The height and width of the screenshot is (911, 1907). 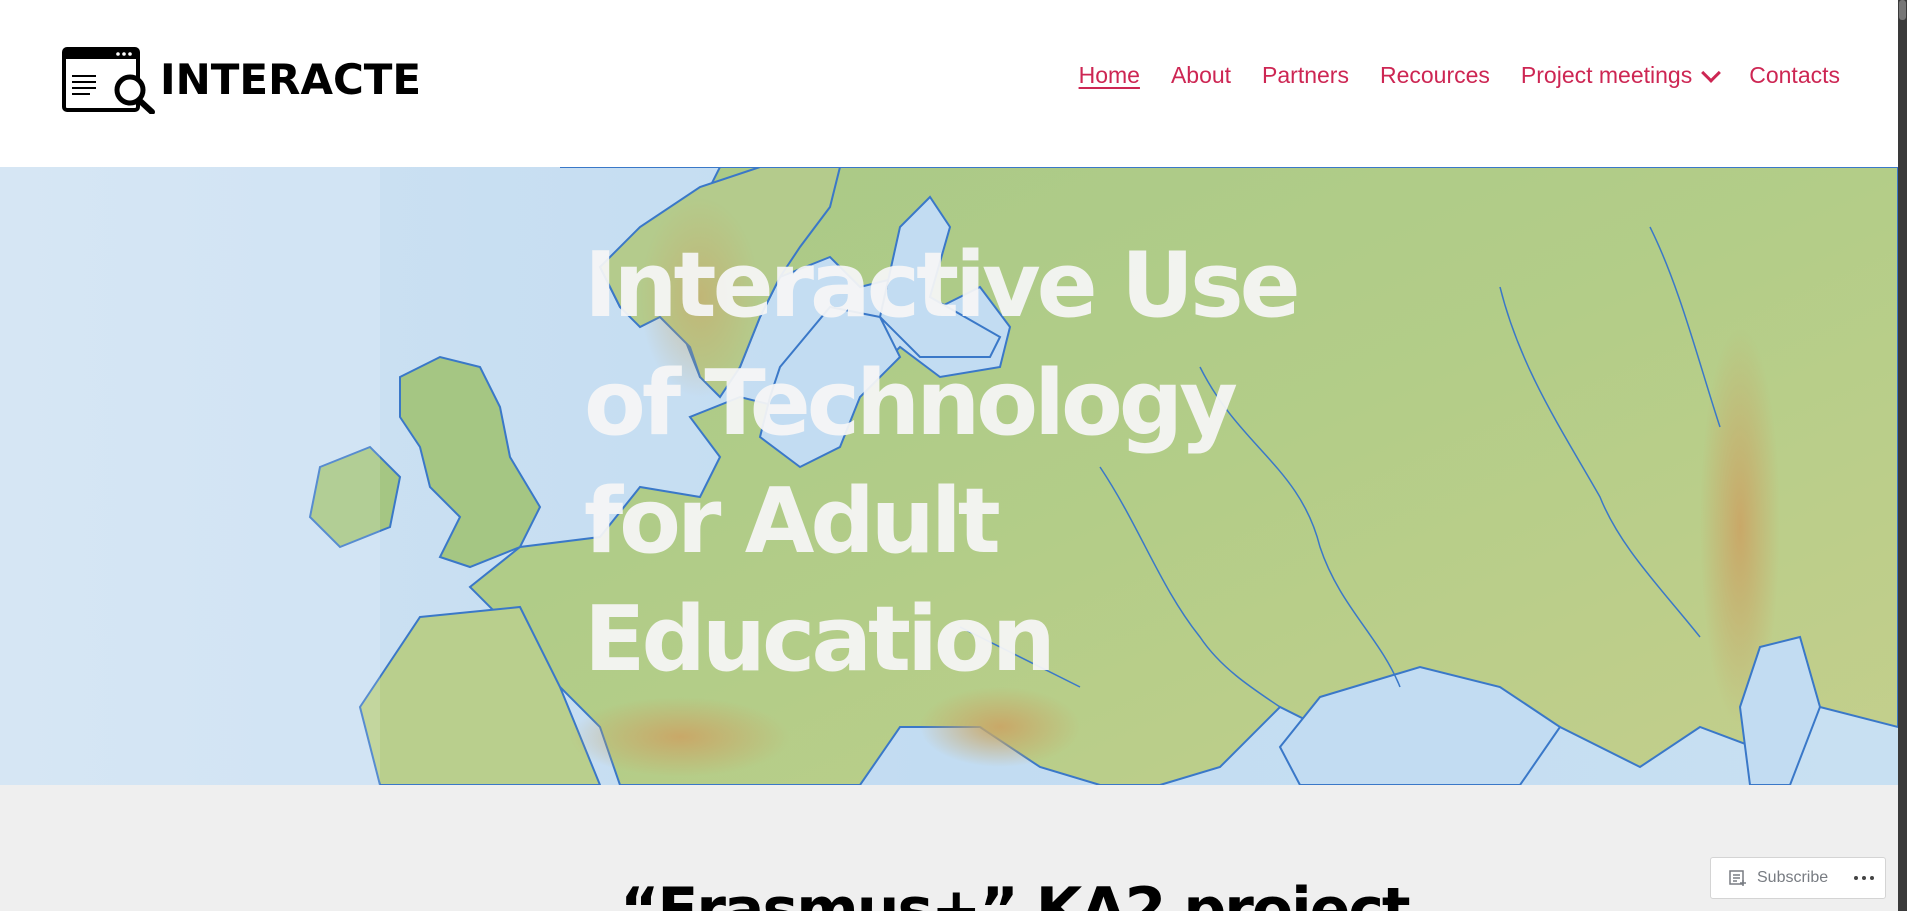 I want to click on subscribe-bar: Subscribe, so click(x=1798, y=878).